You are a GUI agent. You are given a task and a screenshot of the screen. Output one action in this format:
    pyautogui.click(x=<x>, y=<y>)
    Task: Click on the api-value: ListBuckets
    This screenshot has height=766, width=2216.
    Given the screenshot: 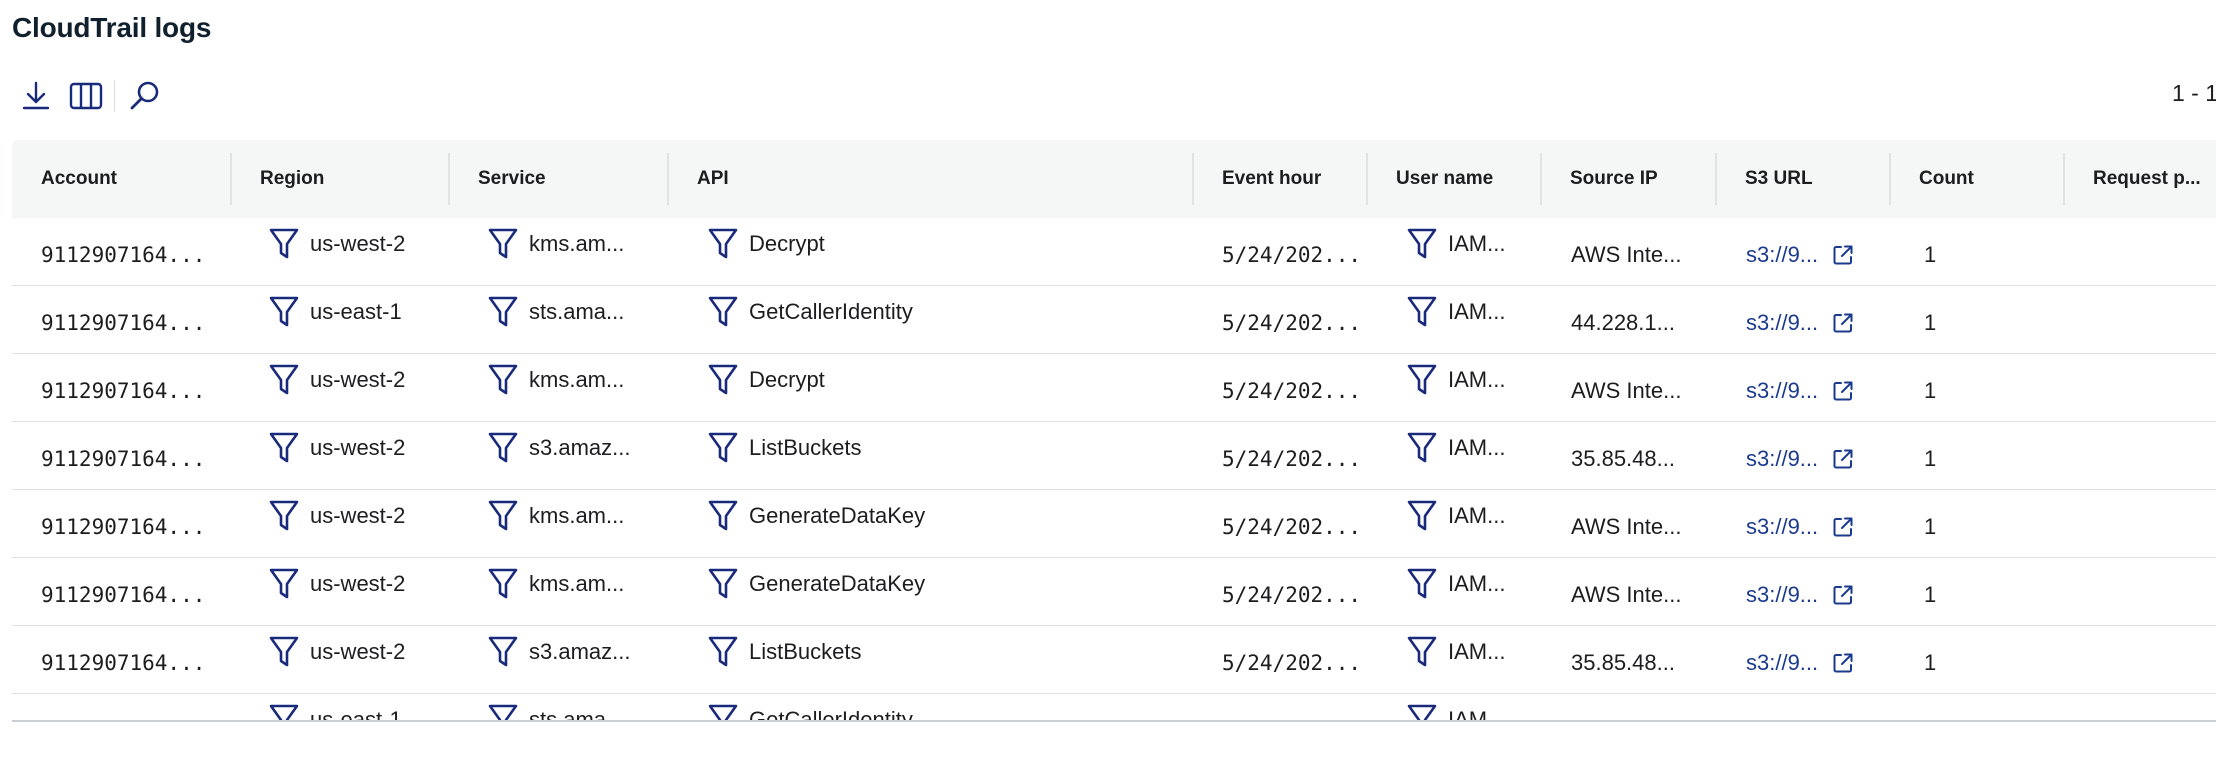 What is the action you would take?
    pyautogui.click(x=805, y=447)
    